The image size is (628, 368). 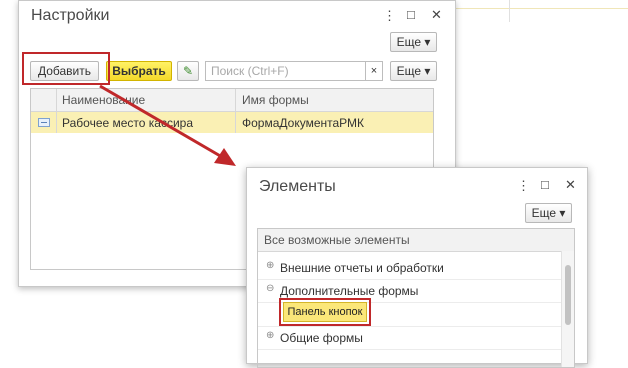 I want to click on more-button: Еще ▾, so click(x=548, y=213).